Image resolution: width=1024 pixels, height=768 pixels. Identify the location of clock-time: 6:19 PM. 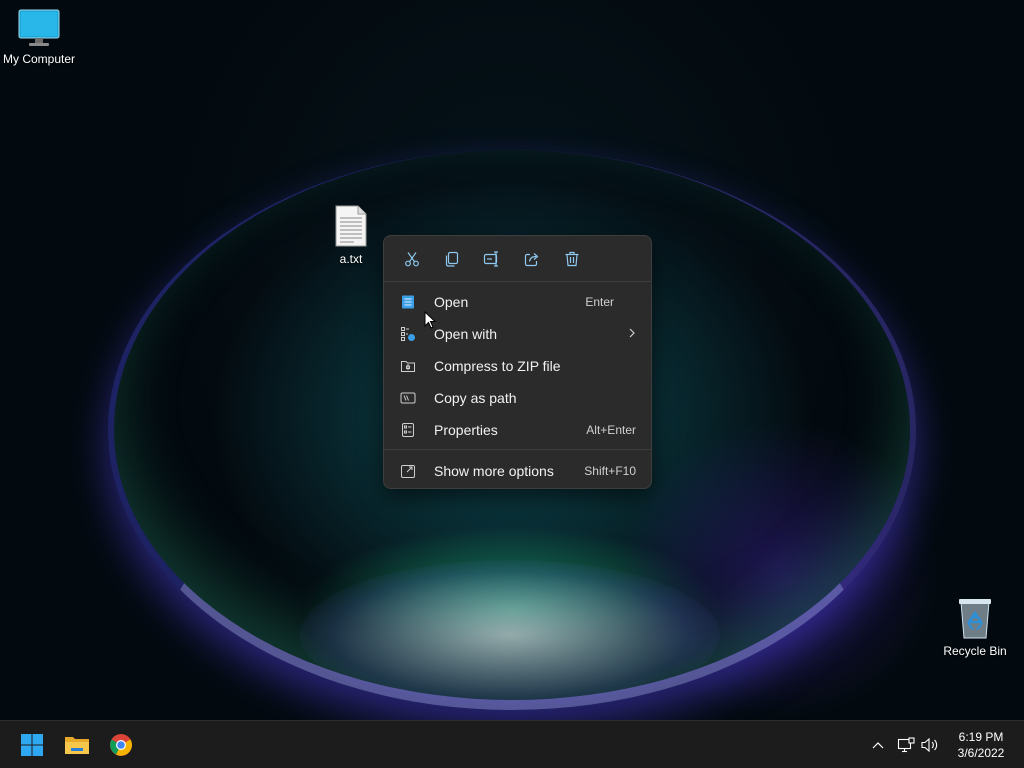
(981, 737).